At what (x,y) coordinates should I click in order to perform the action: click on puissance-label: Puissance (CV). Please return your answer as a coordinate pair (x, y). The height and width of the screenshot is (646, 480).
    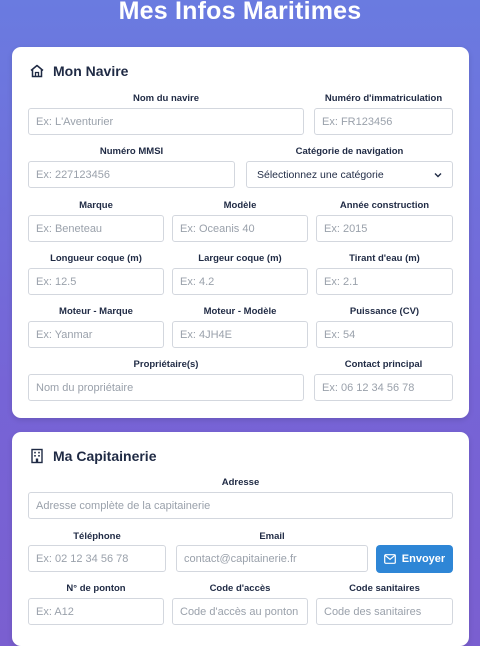
    Looking at the image, I should click on (384, 311).